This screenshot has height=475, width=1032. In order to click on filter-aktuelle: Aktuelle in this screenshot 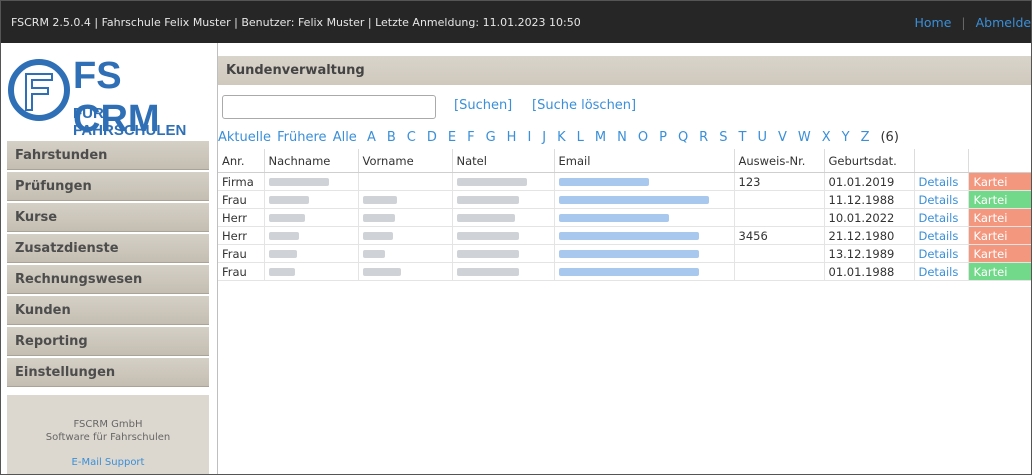, I will do `click(244, 137)`.